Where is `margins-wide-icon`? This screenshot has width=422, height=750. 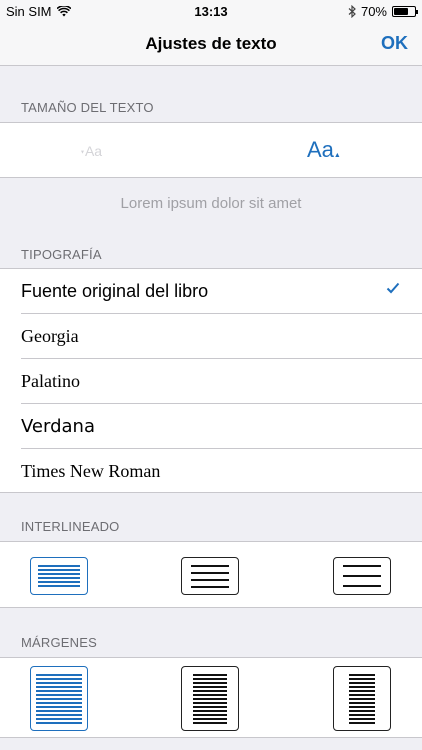 margins-wide-icon is located at coordinates (362, 674).